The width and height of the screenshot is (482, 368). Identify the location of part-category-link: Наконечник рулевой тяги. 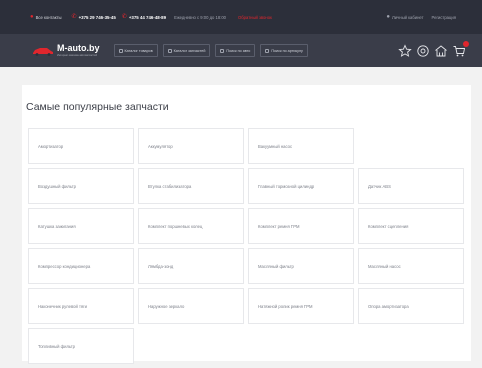
(81, 306).